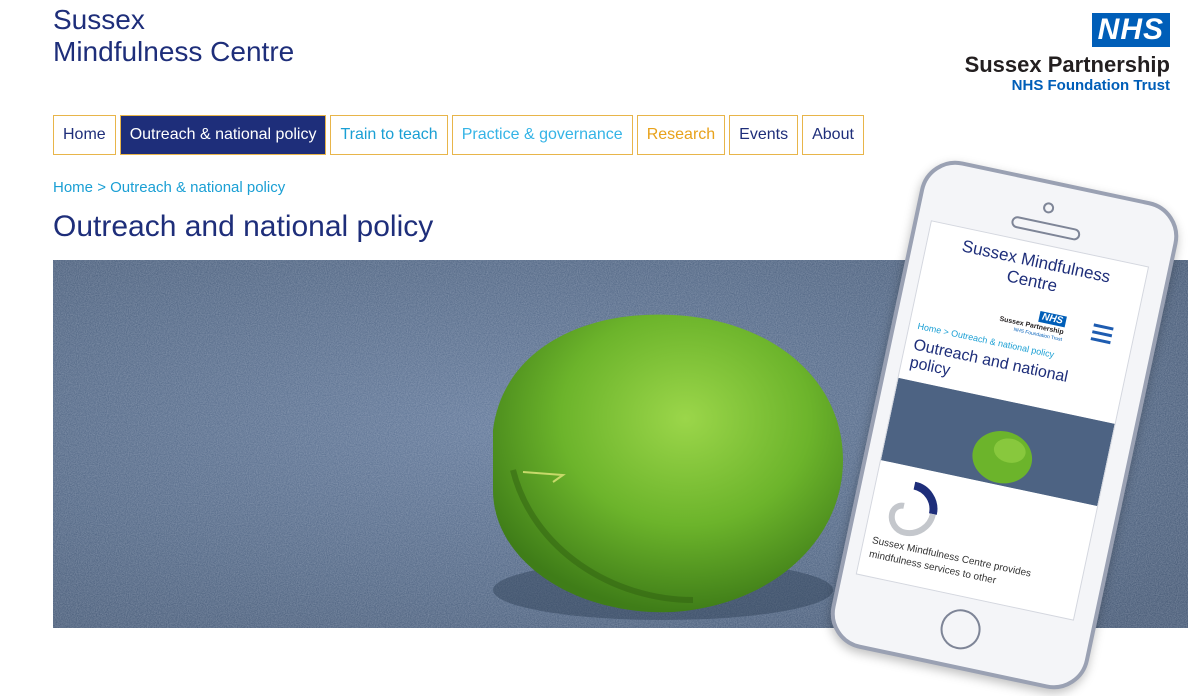 The image size is (1200, 696). What do you see at coordinates (913, 509) in the screenshot?
I see `spiral-logo-icon` at bounding box center [913, 509].